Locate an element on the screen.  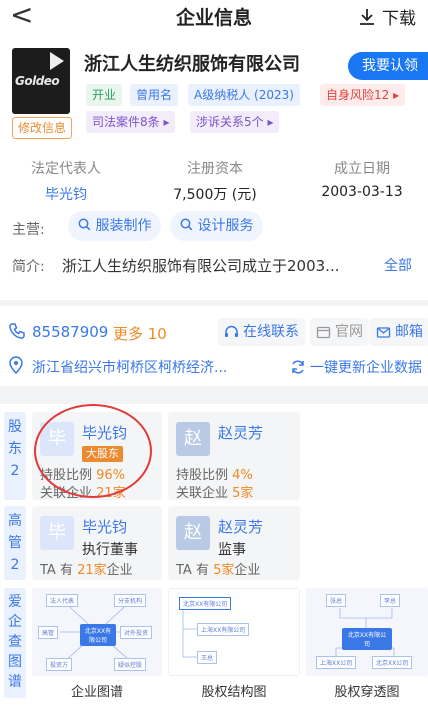
location-icon is located at coordinates (16, 365).